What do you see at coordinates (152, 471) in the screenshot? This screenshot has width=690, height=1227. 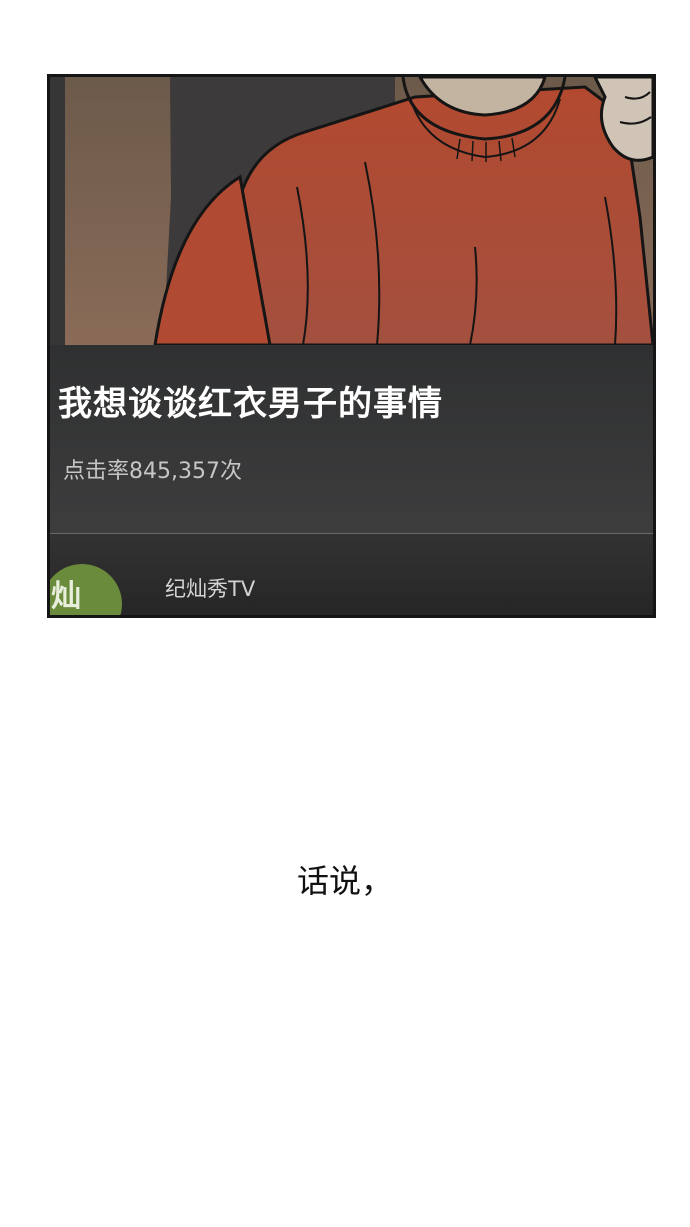 I see `view-count: 点击率845,357次` at bounding box center [152, 471].